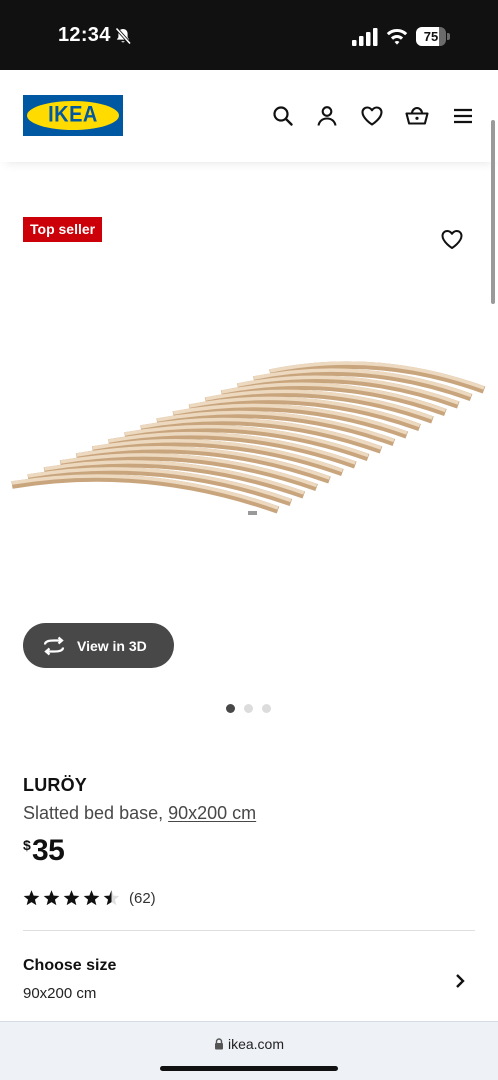 The image size is (498, 1080). What do you see at coordinates (256, 1044) in the screenshot?
I see `url-text: ikea.com` at bounding box center [256, 1044].